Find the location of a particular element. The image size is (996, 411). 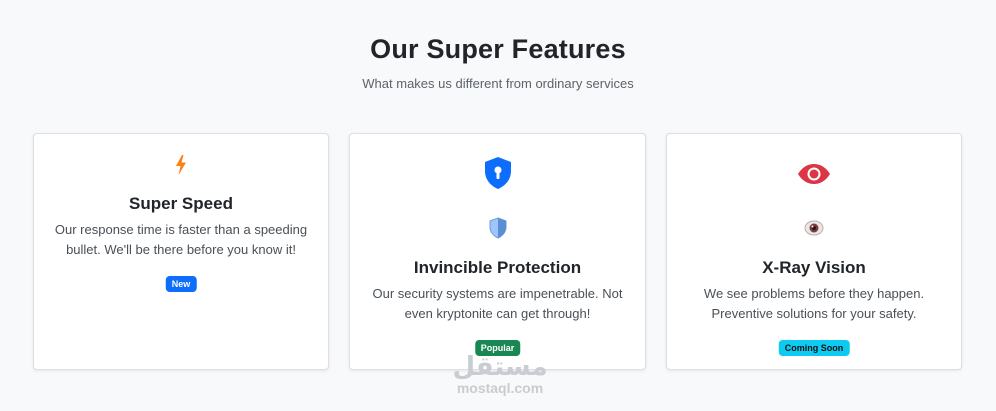

shield-keyhole-icon is located at coordinates (497, 173).